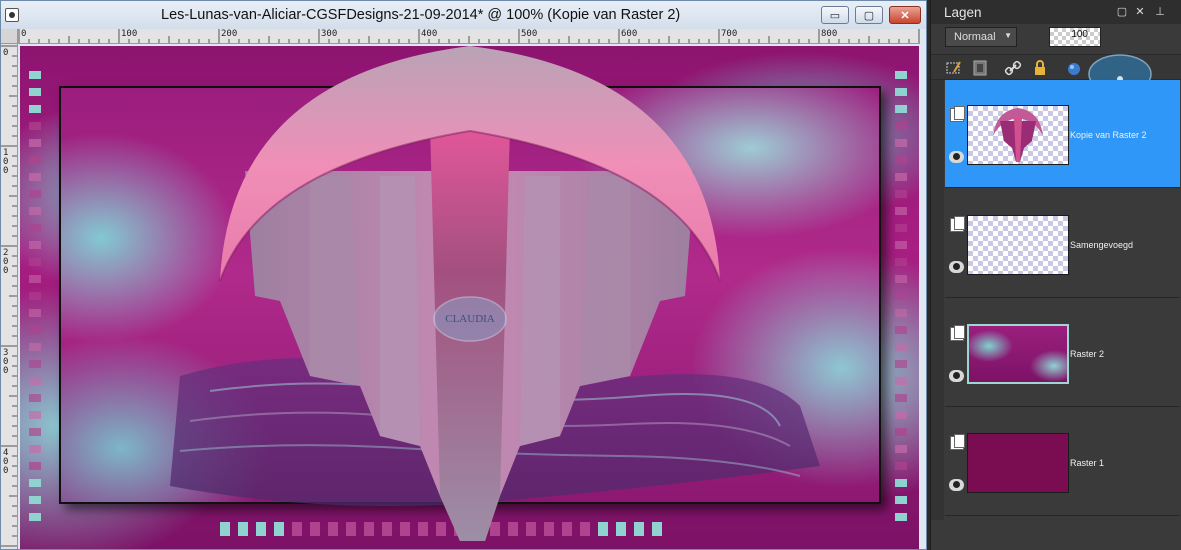  Describe the element at coordinates (963, 12) in the screenshot. I see `layers-panel-title: Lagen` at that location.